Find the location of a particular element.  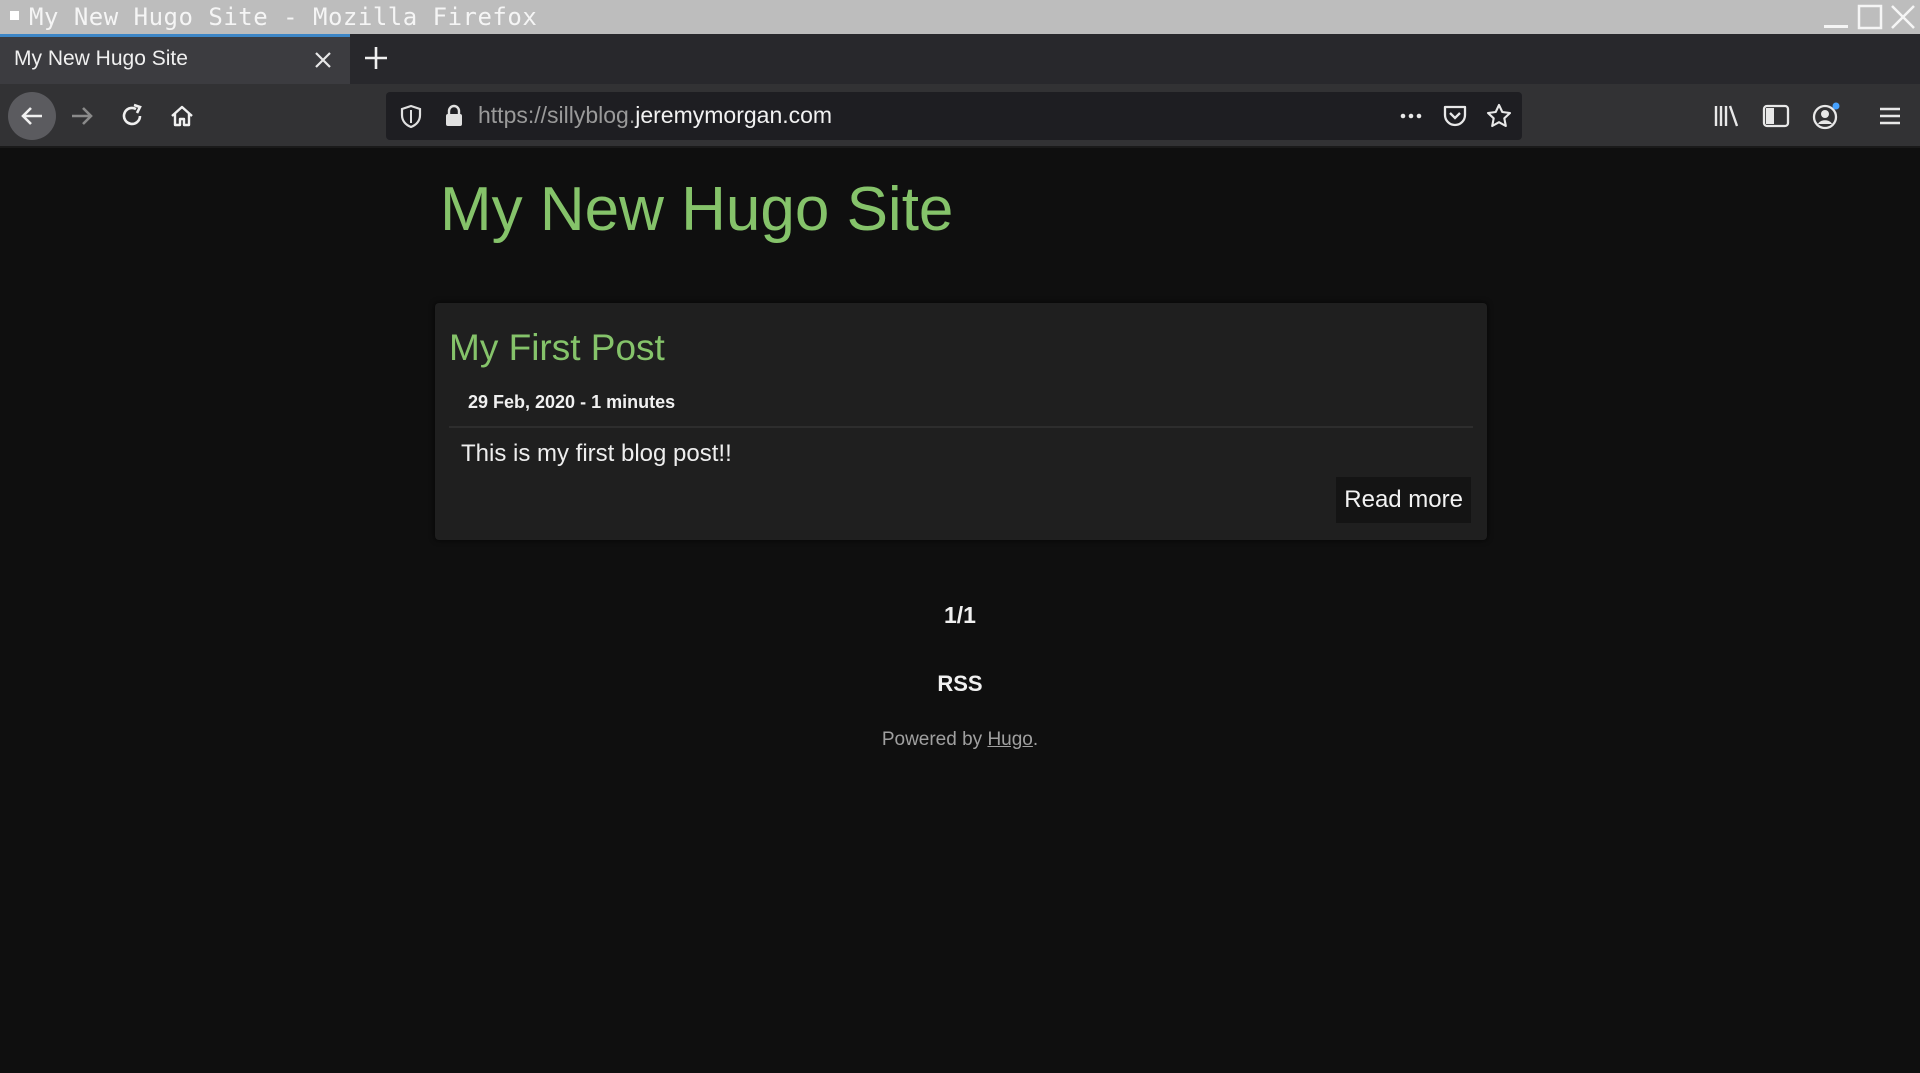

home-button is located at coordinates (182, 116).